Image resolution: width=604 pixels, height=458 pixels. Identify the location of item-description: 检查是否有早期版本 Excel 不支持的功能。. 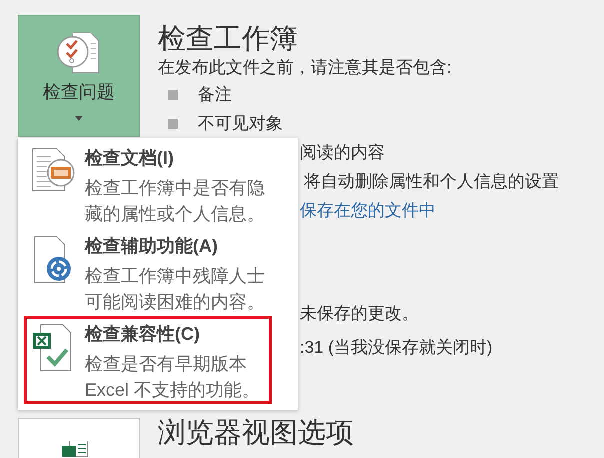
(172, 377).